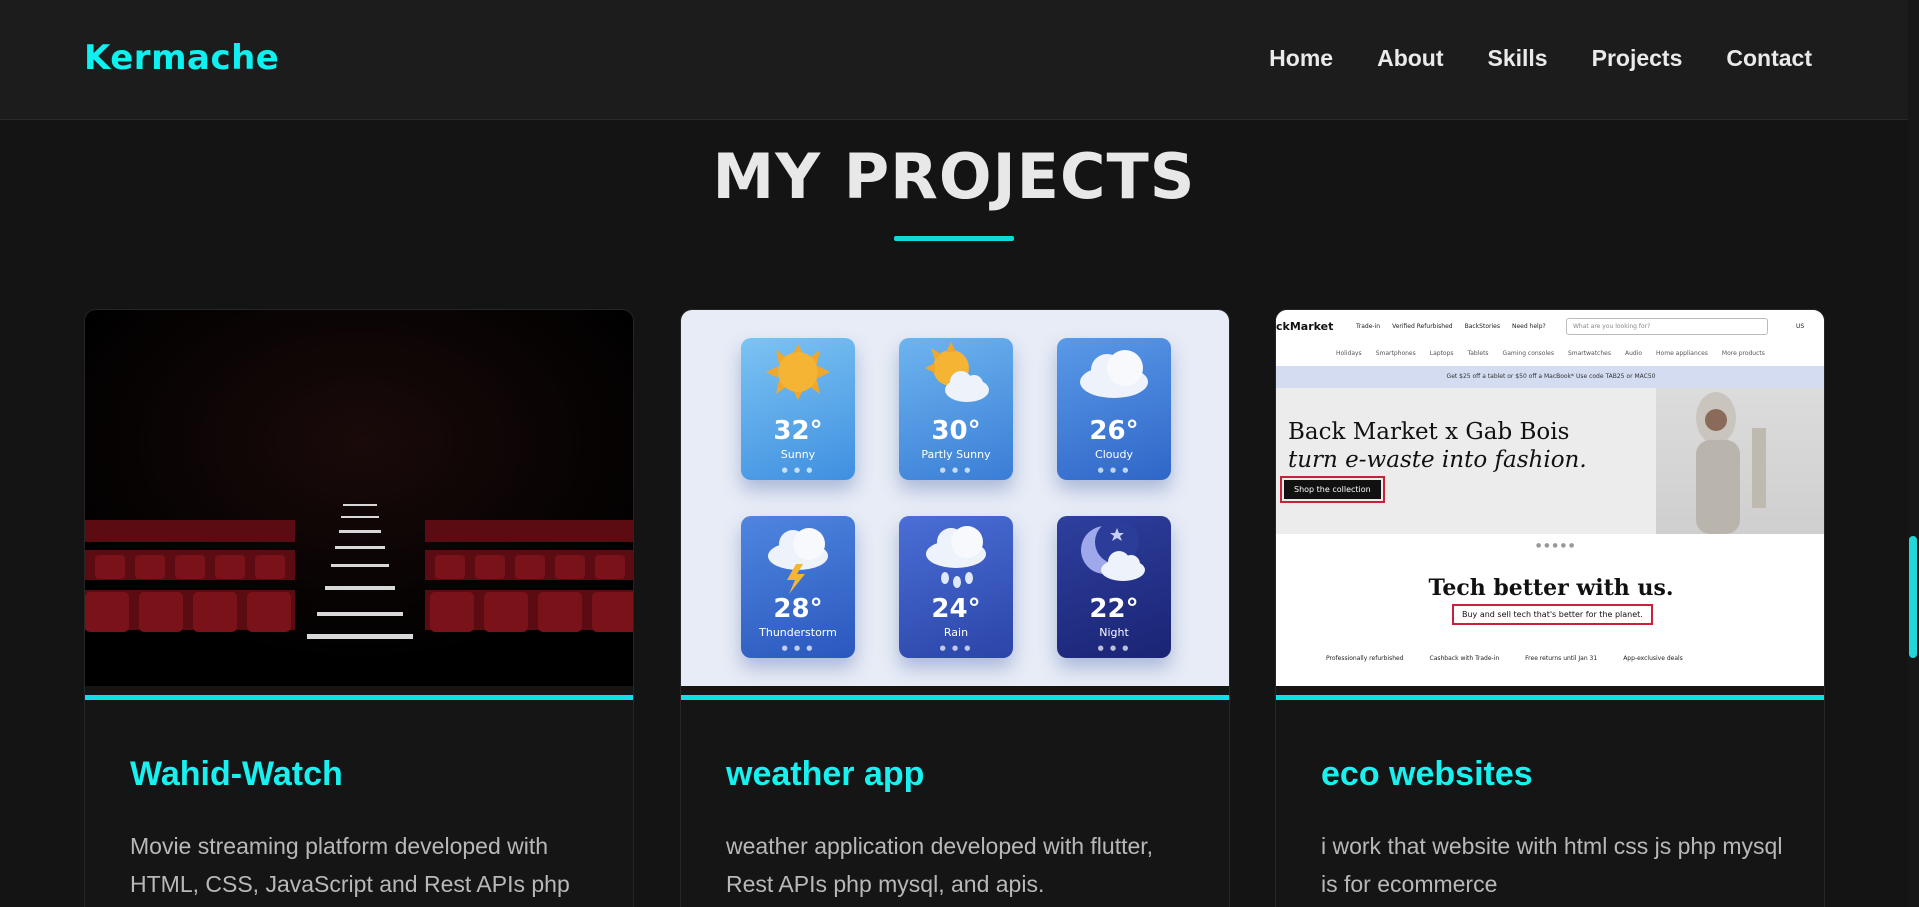 The width and height of the screenshot is (1919, 907). I want to click on weather-card-rain: 24° Rain ● ● ●, so click(956, 587).